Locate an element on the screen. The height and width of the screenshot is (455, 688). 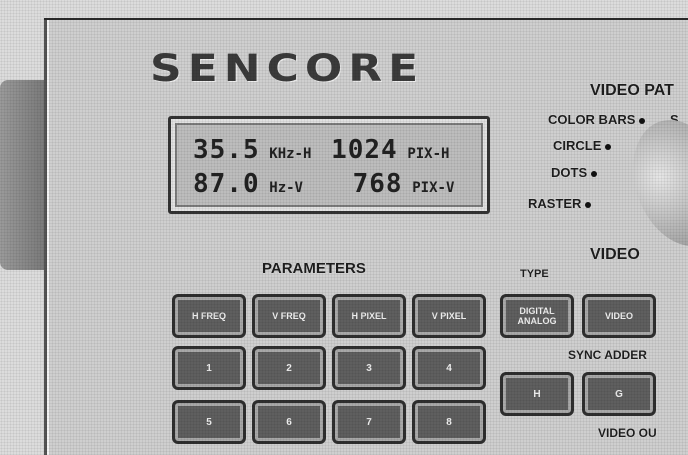
h-freq-unit: KHz-H is located at coordinates (290, 154).